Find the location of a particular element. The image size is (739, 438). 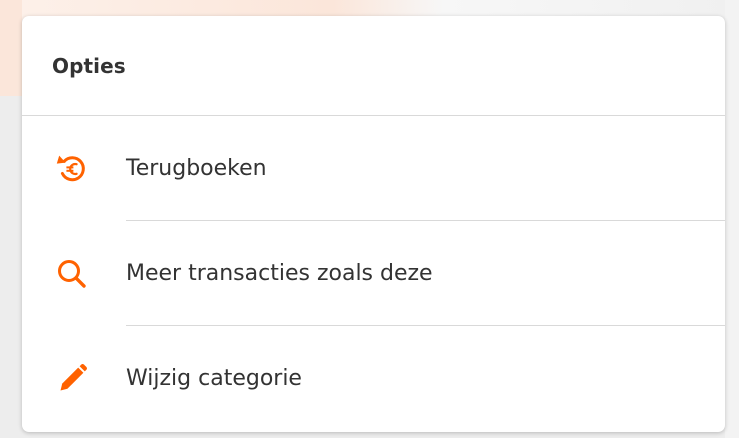

option-refund-label: Terugboeken is located at coordinates (196, 168).